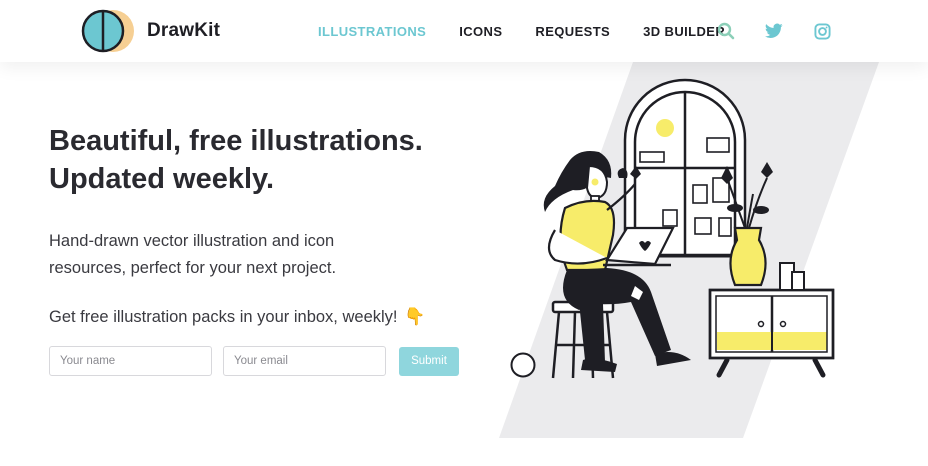 This screenshot has width=928, height=466. I want to click on nav-3d-builder: 3D BUILDER, so click(684, 31).